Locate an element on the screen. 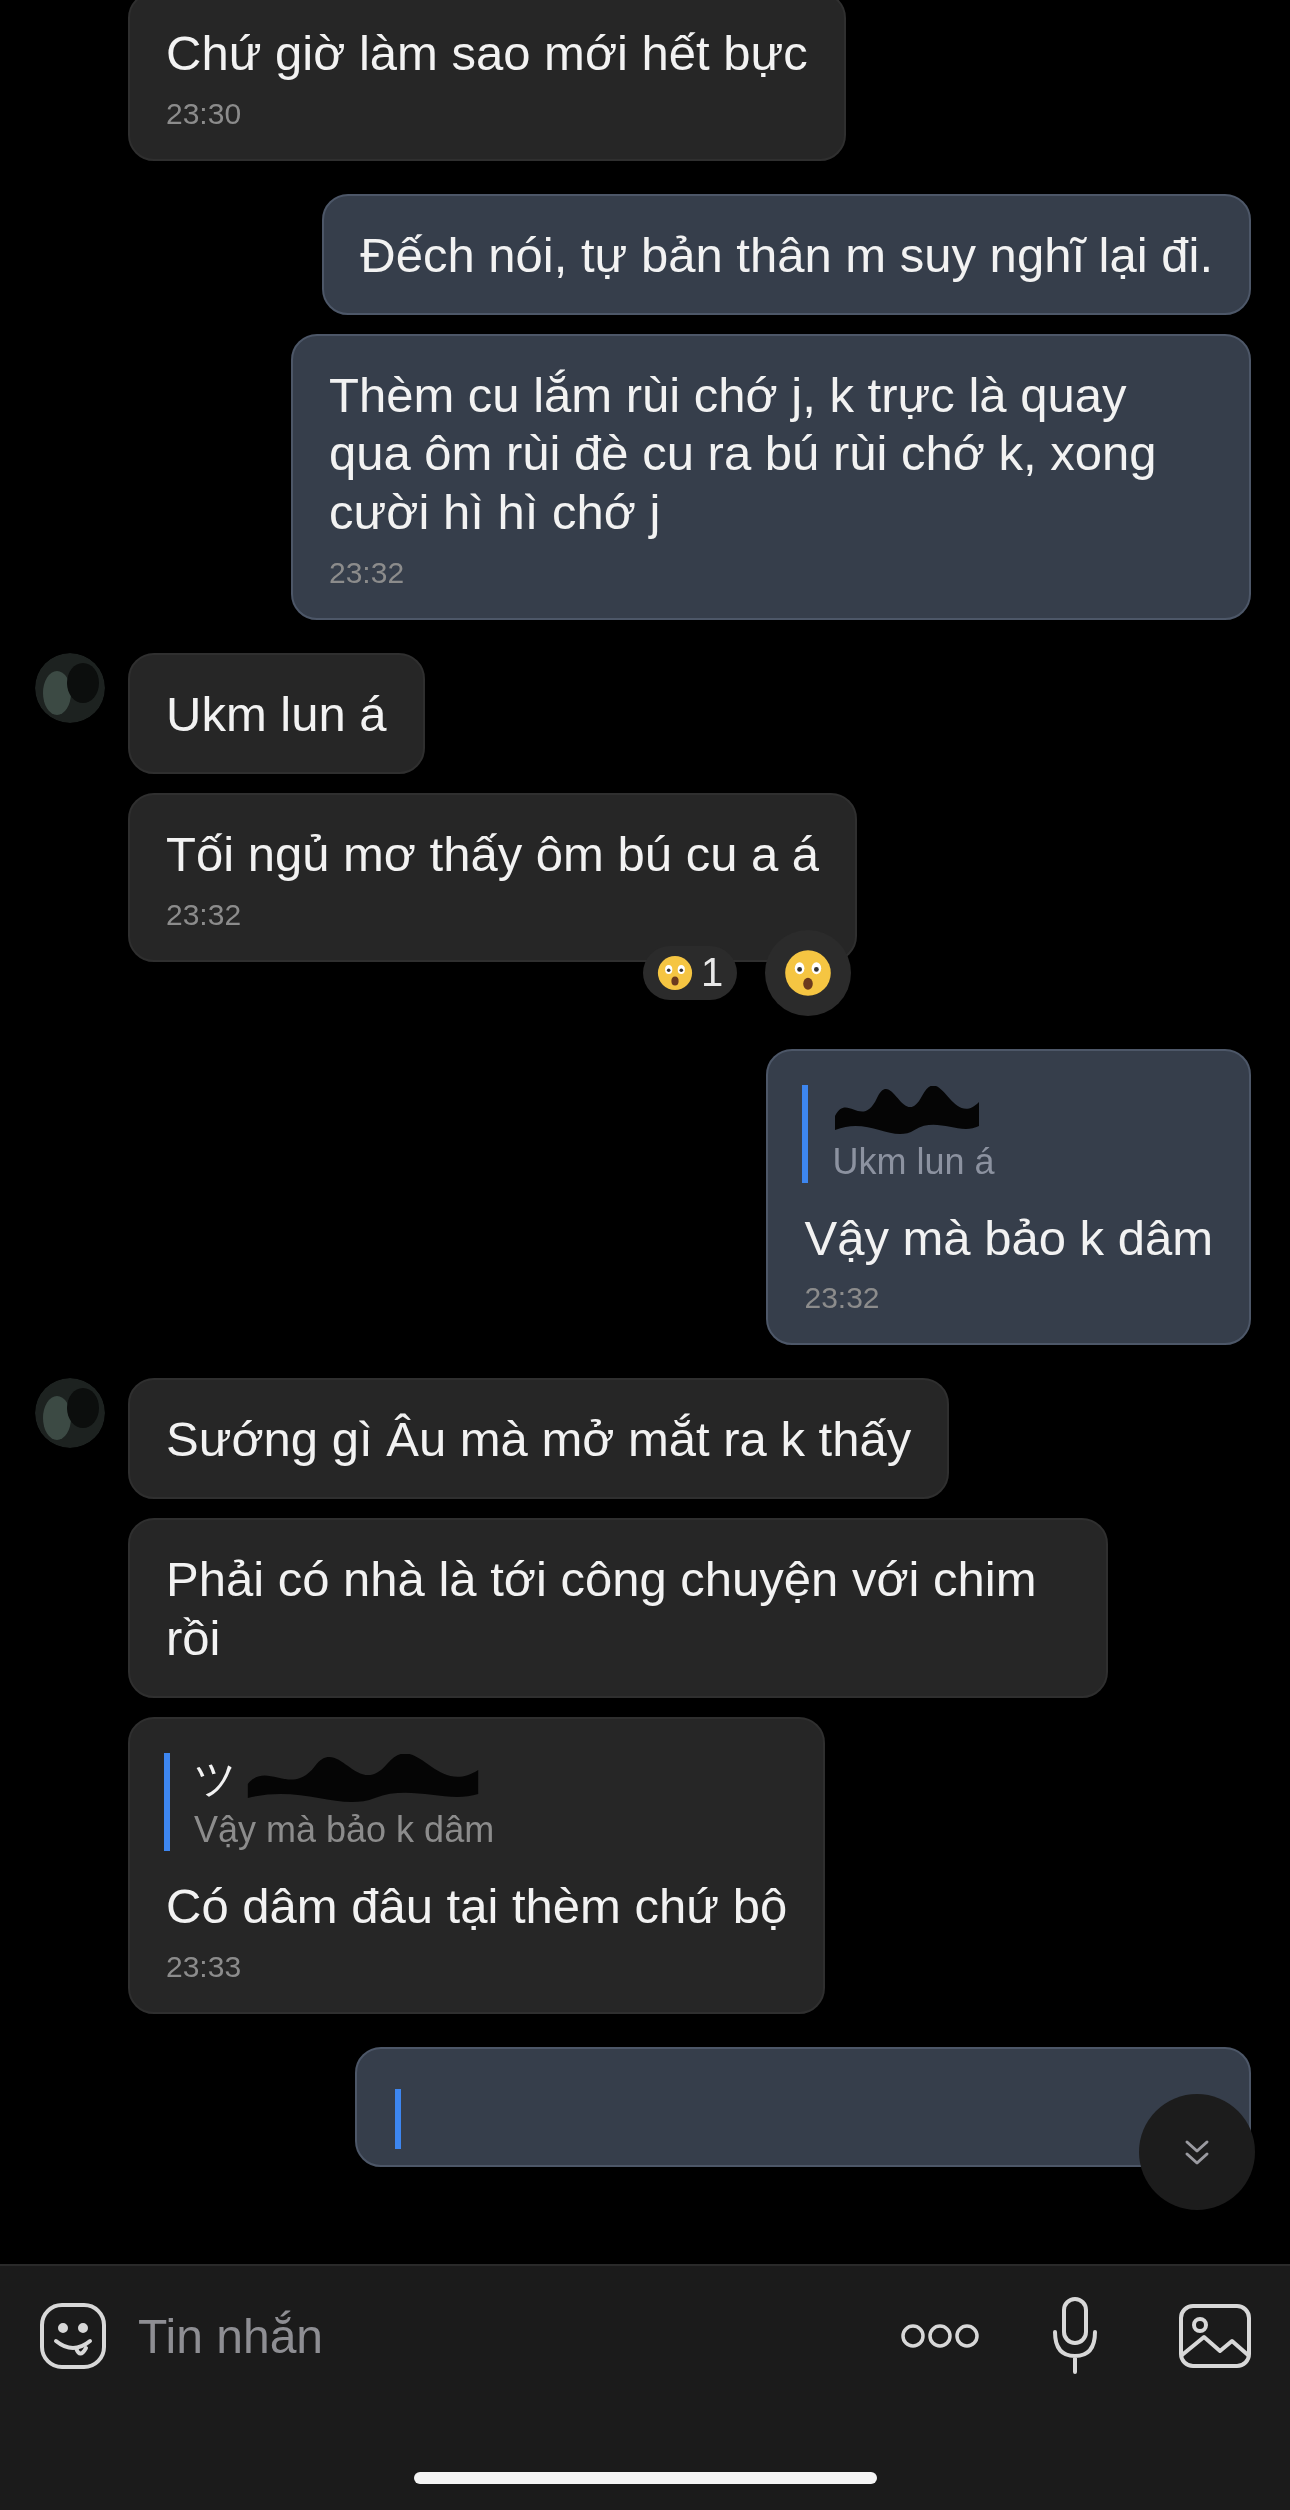  sticker-icon is located at coordinates (73, 2336).